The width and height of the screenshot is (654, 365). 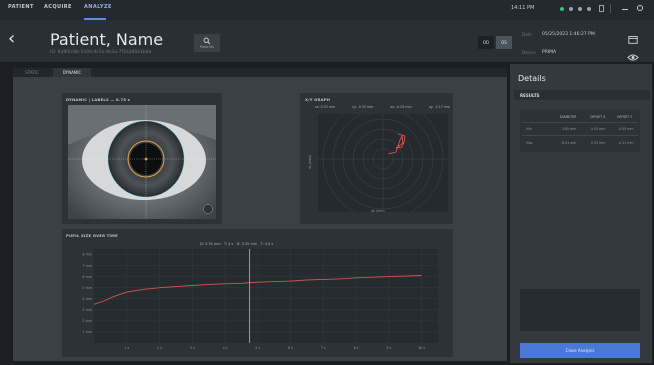 I want to click on xy-readout-sx: sx: 0.03 mm, so click(x=325, y=107).